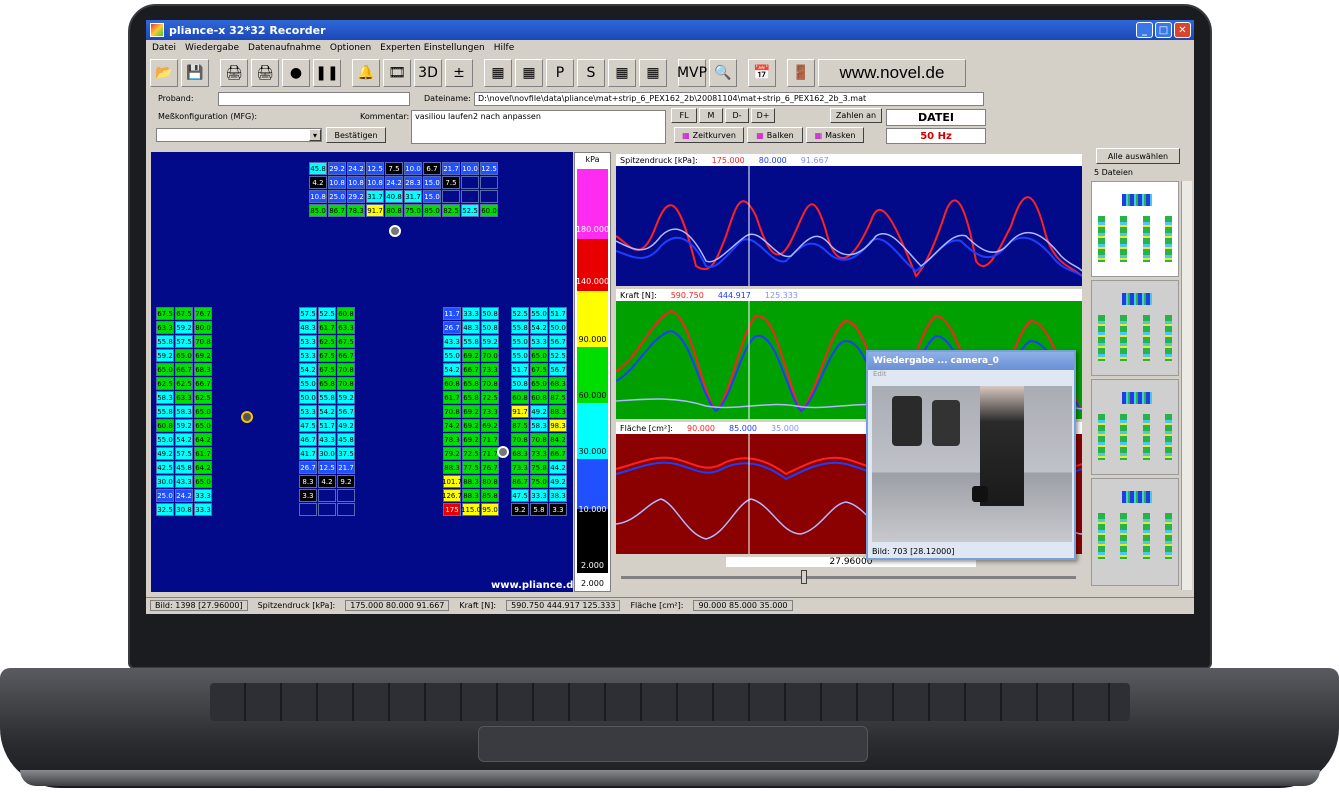  What do you see at coordinates (763, 115) in the screenshot?
I see `d-plus-button: D+` at bounding box center [763, 115].